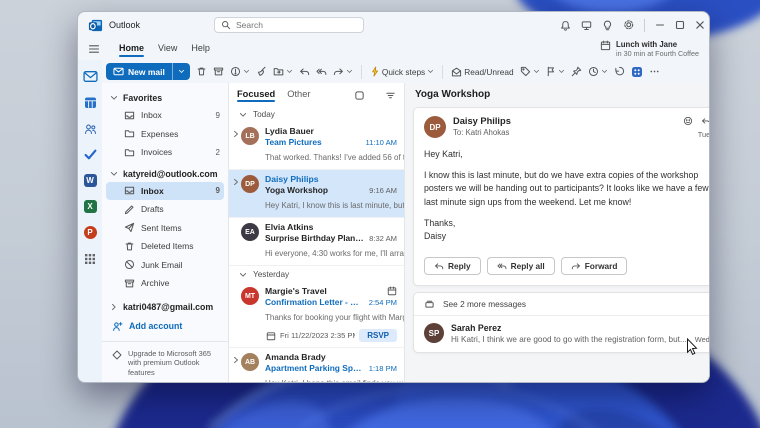 This screenshot has width=760, height=428. I want to click on tag-icon, so click(530, 71).